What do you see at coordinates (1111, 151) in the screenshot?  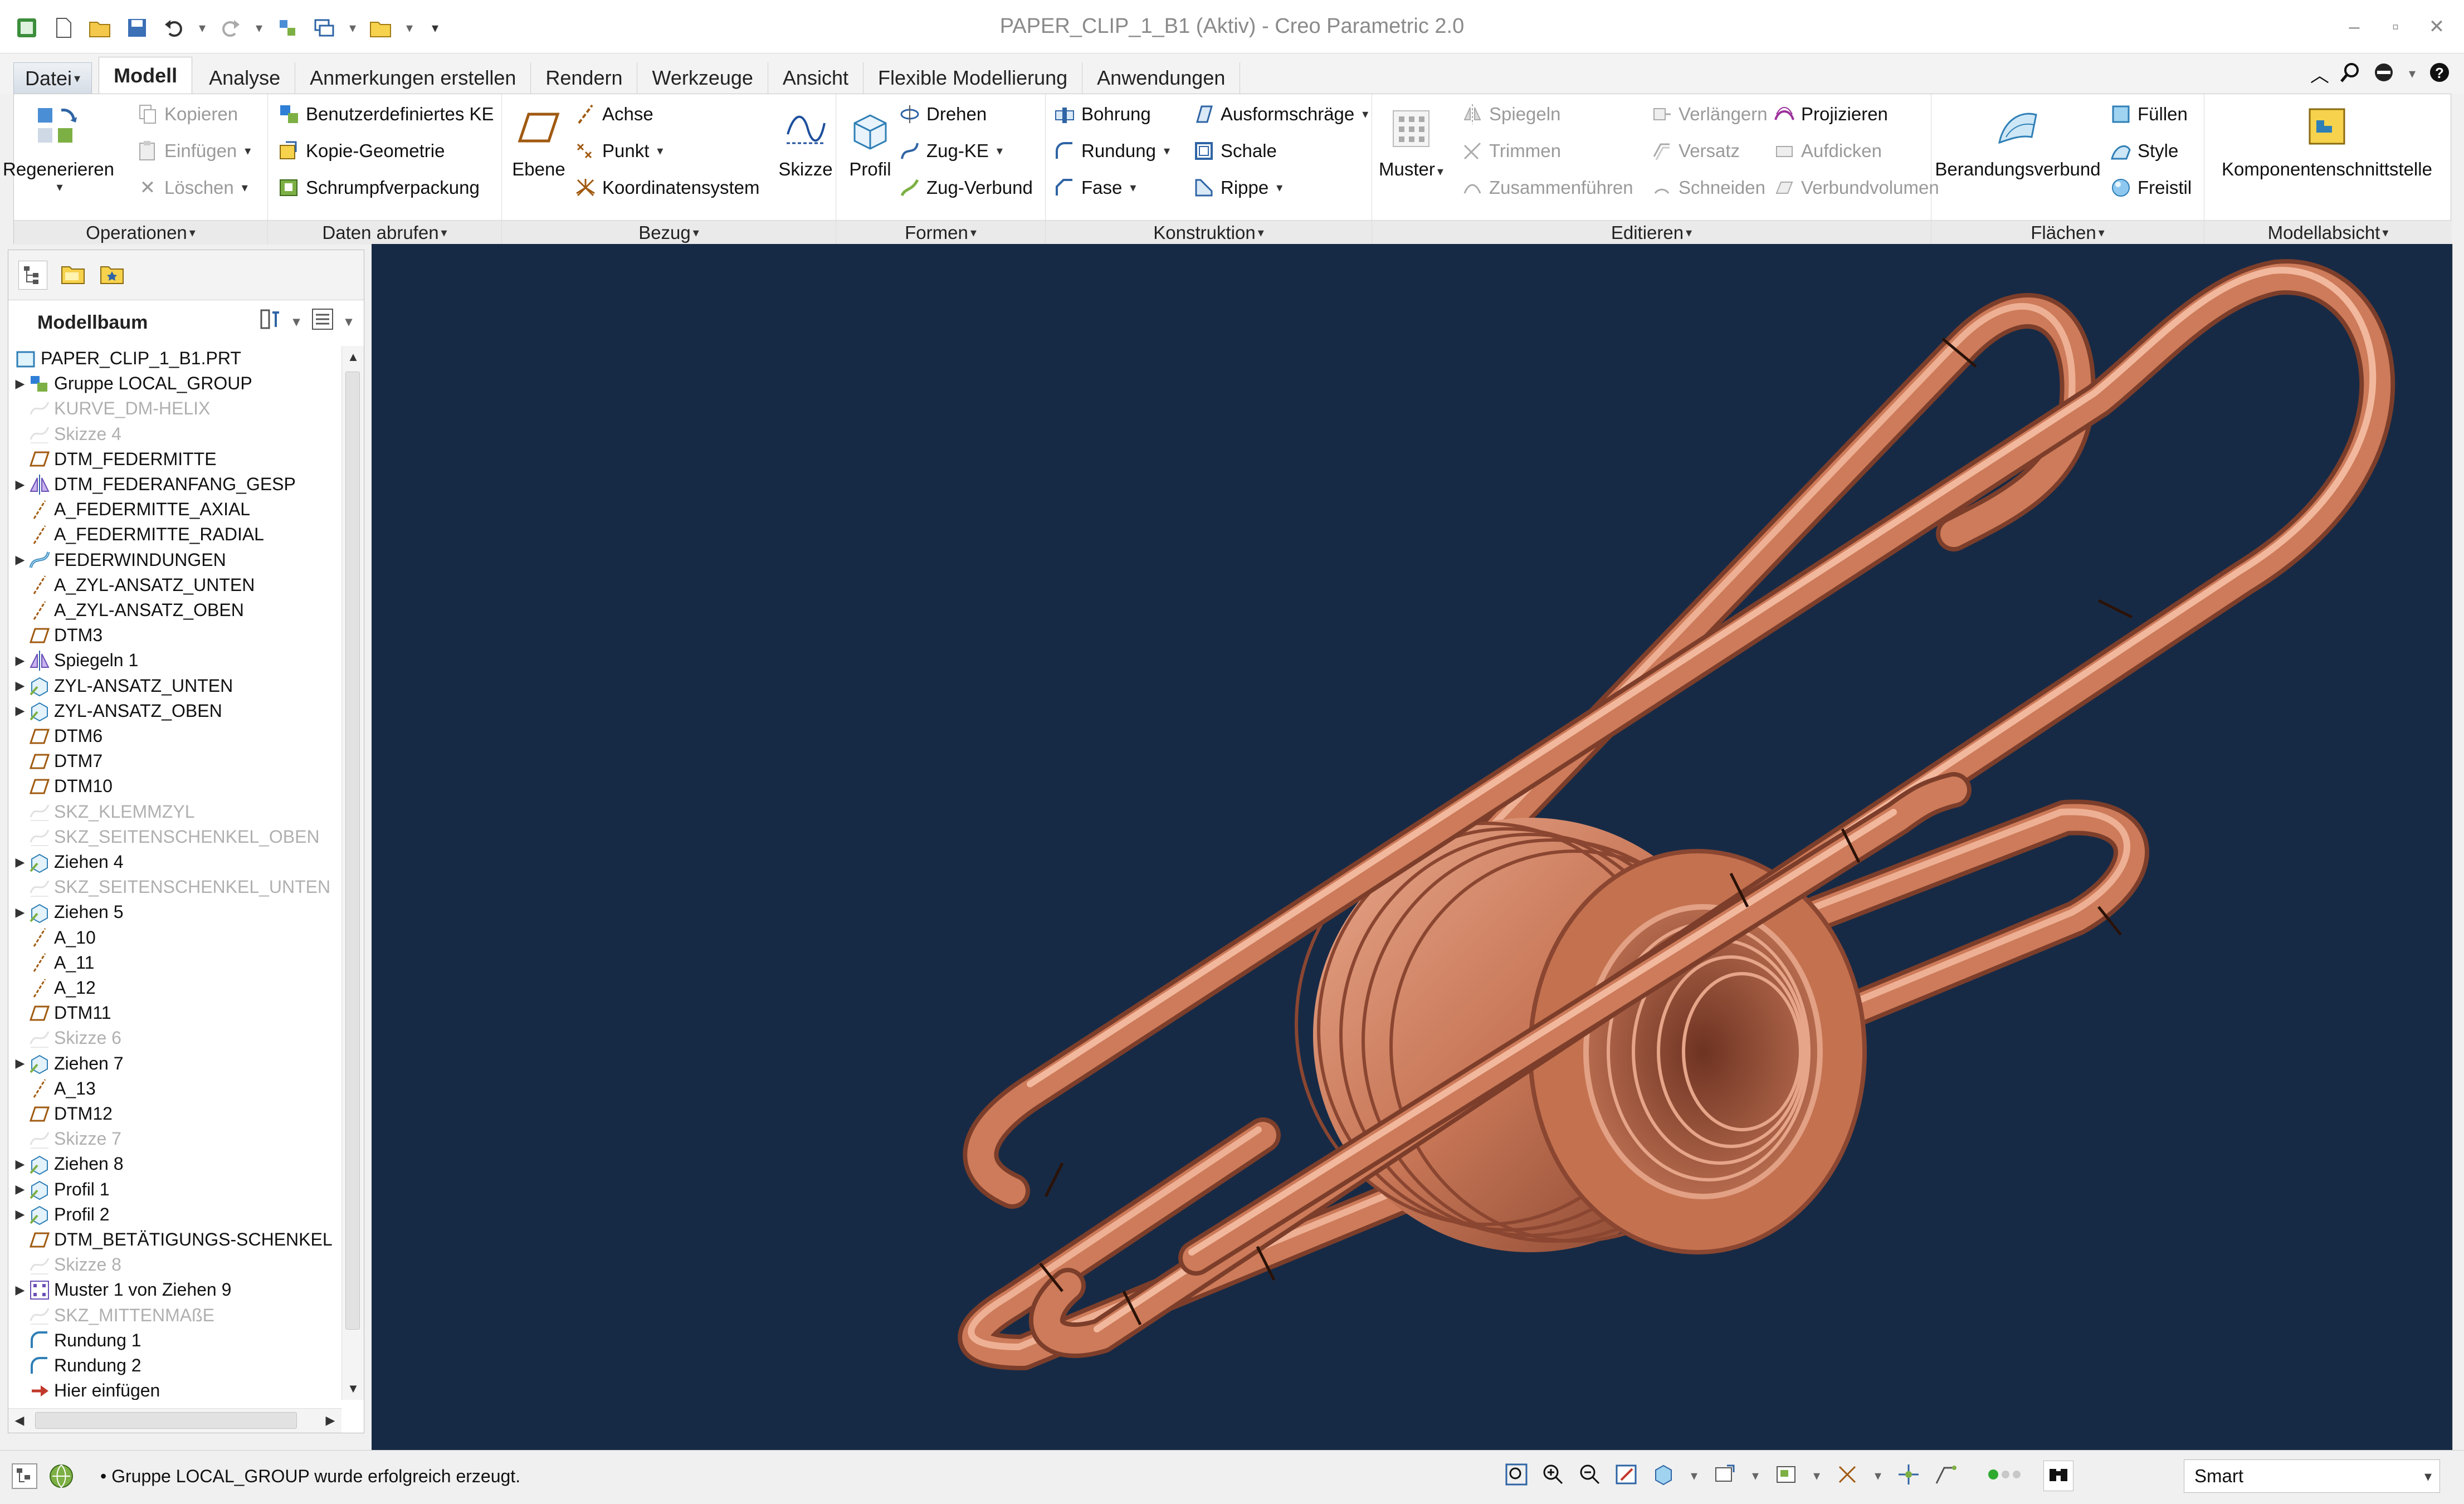 I see `rundung-button: Rundung ▾` at bounding box center [1111, 151].